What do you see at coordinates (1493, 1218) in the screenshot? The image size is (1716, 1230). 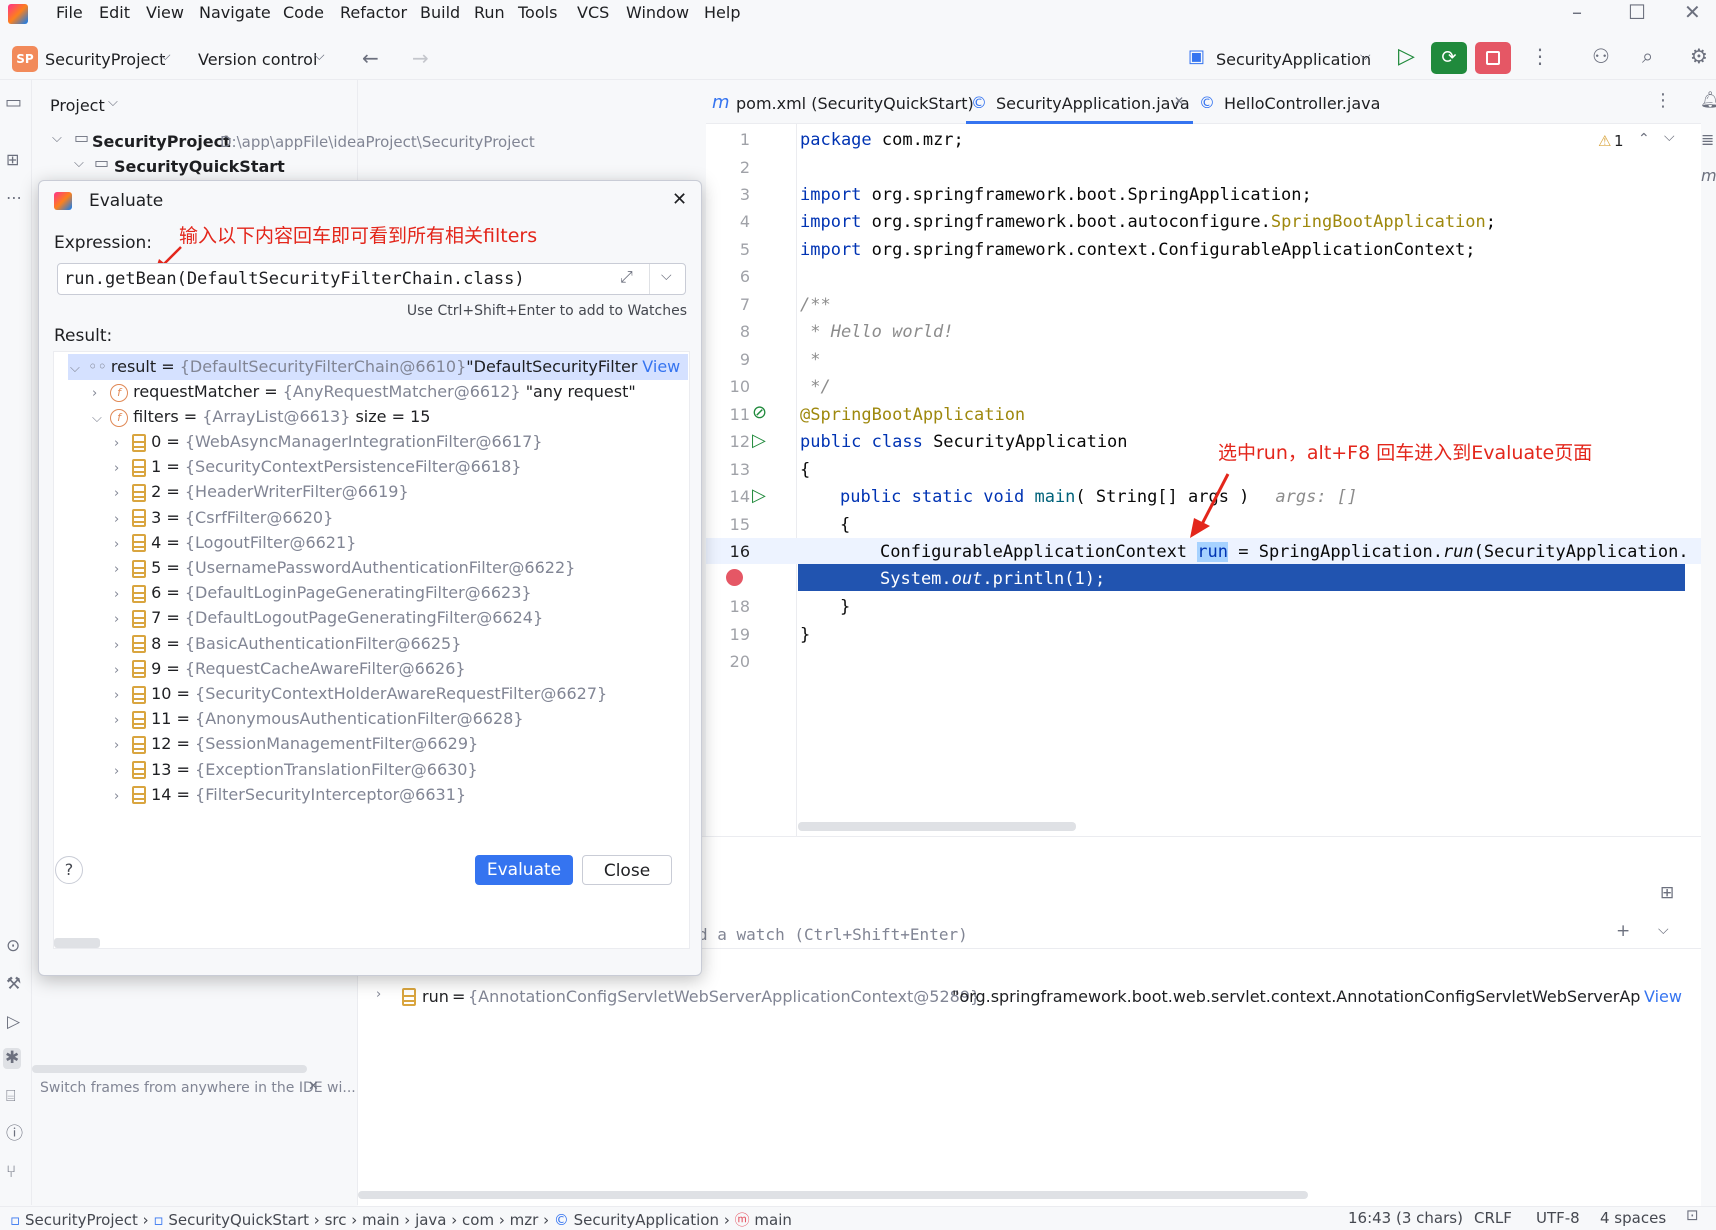 I see `line-separator: CRLF` at bounding box center [1493, 1218].